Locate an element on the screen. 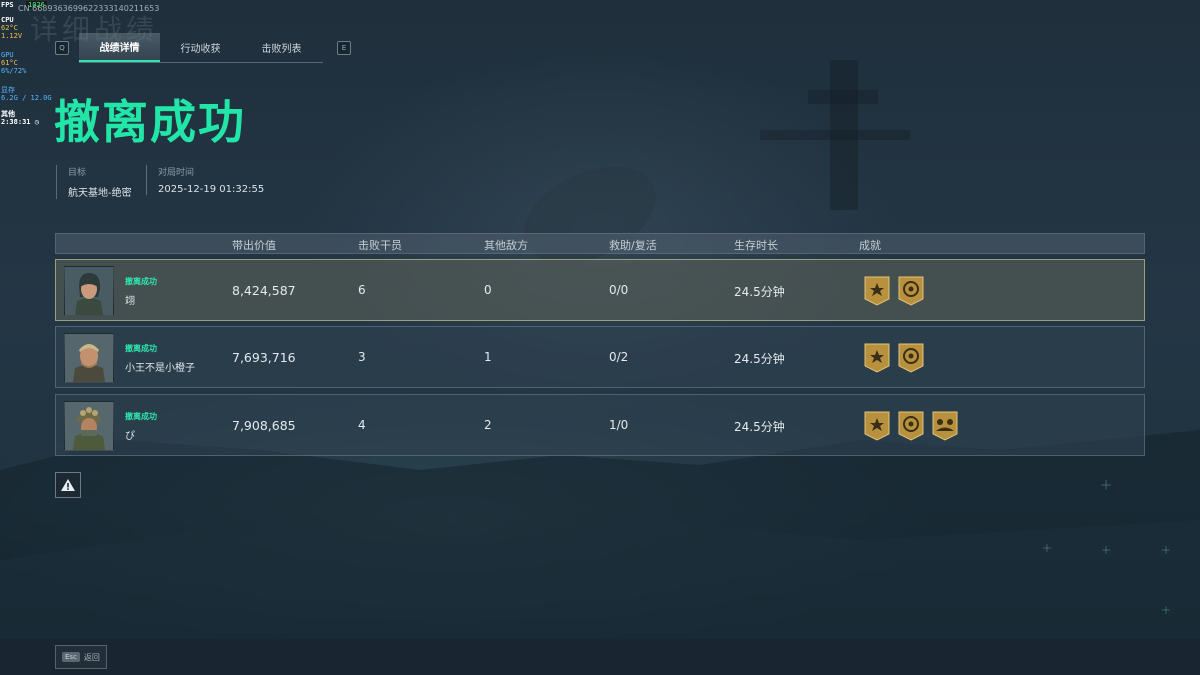 The image size is (1200, 675). assist-revive: 0/2 is located at coordinates (619, 357).